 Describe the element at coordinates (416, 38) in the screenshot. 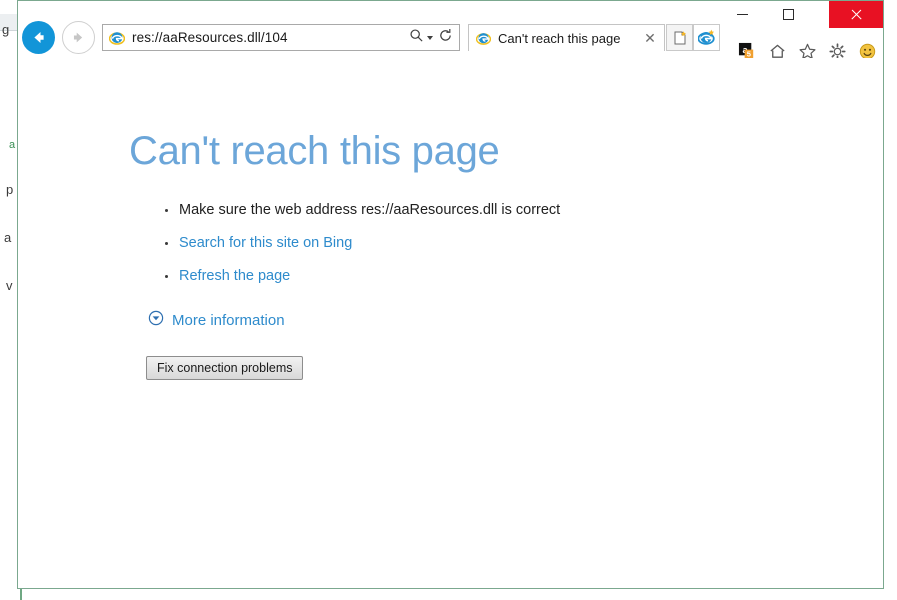

I see `search-icon` at that location.